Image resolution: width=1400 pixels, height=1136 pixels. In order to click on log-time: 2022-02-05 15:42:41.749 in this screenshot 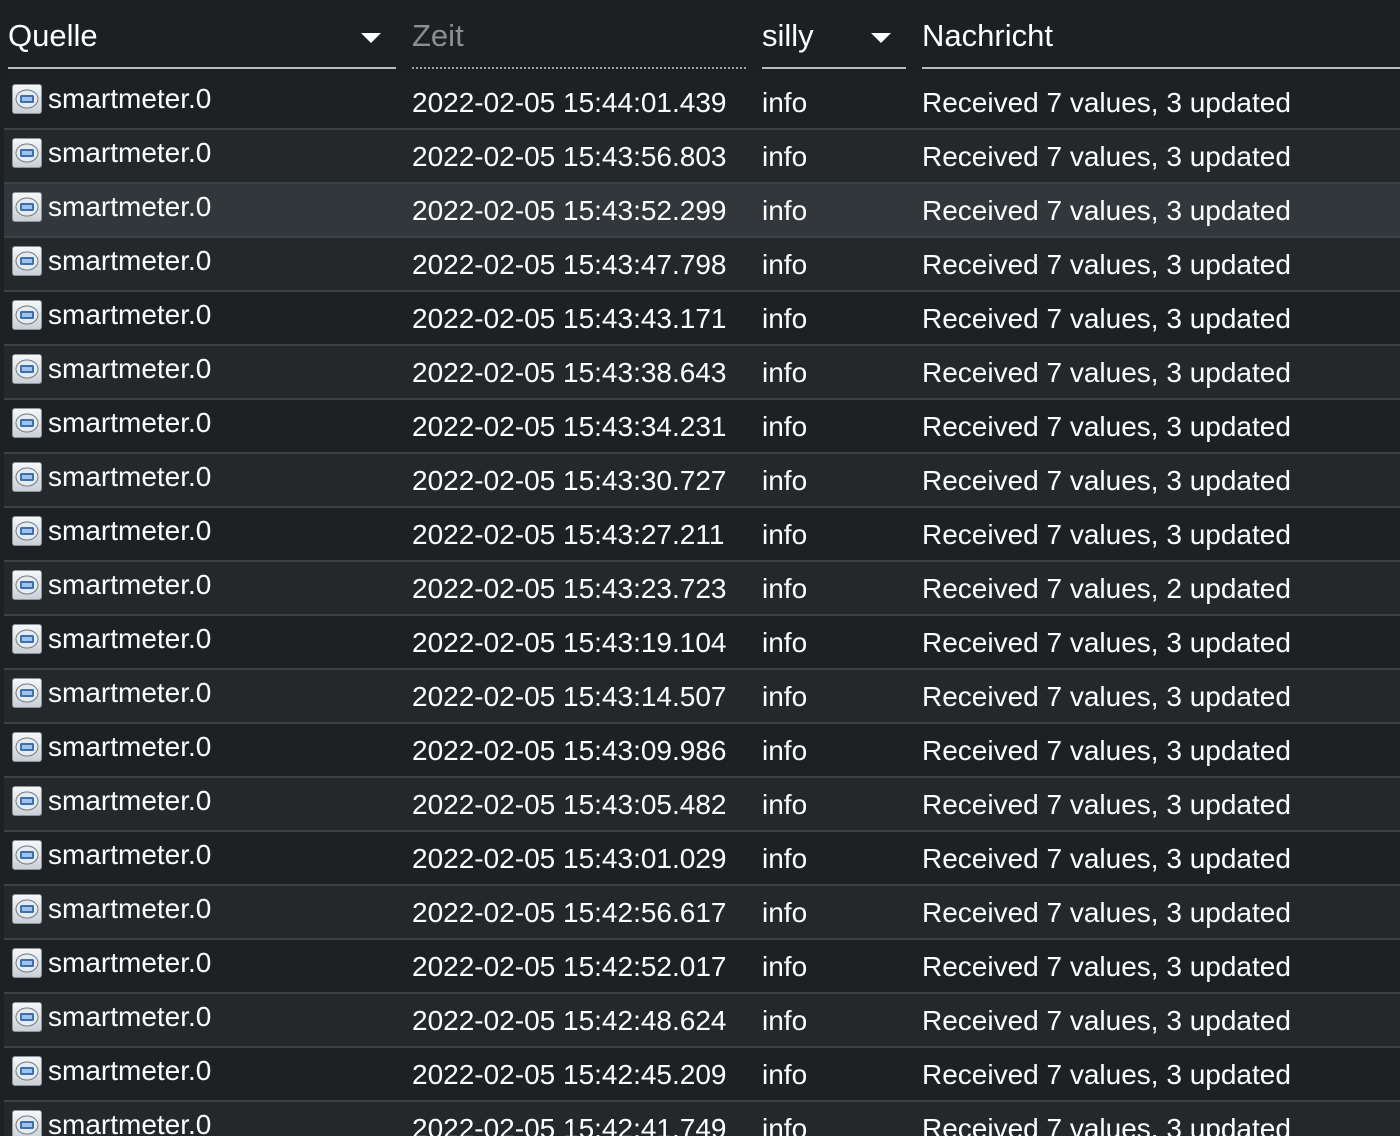, I will do `click(569, 1124)`.